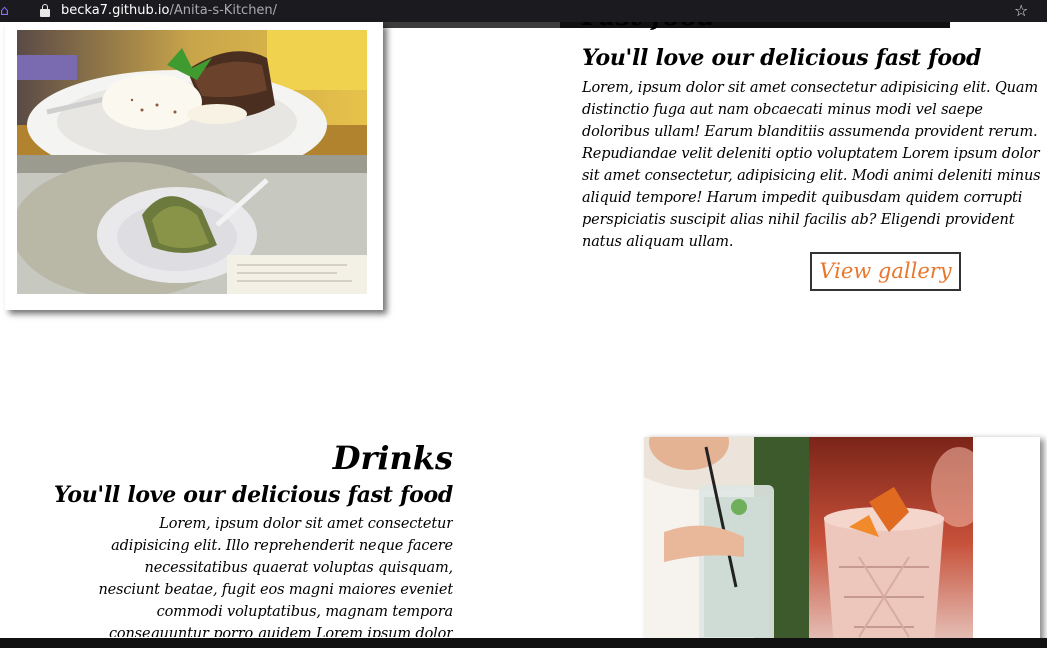  Describe the element at coordinates (523, 11) in the screenshot. I see `browser-address-bar: ⌂ becka7.github.io/Anita-s-Kitchen/ ☆` at that location.